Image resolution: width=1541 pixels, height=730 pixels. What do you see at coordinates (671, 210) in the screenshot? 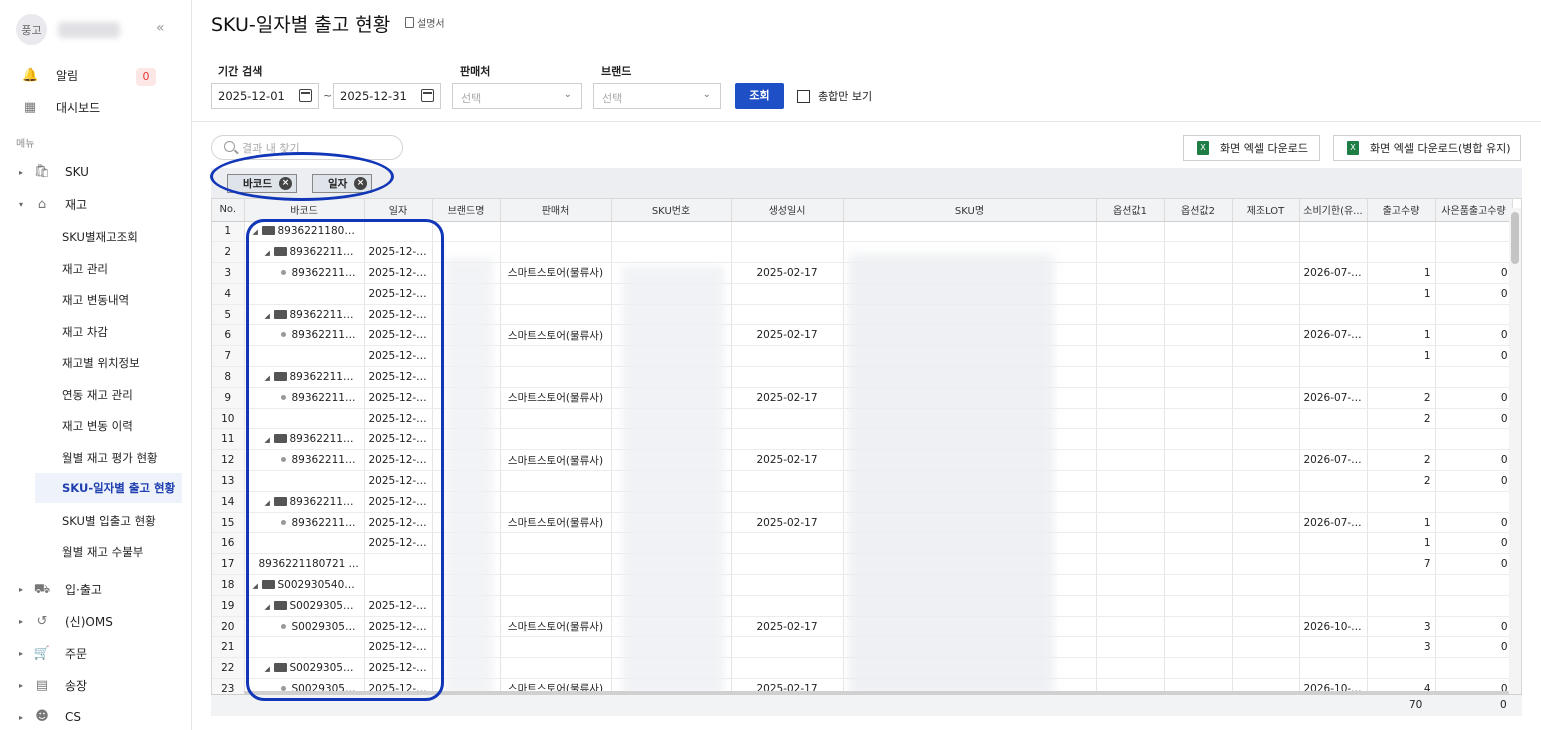
I see `col-sku-no: SKU번호` at bounding box center [671, 210].